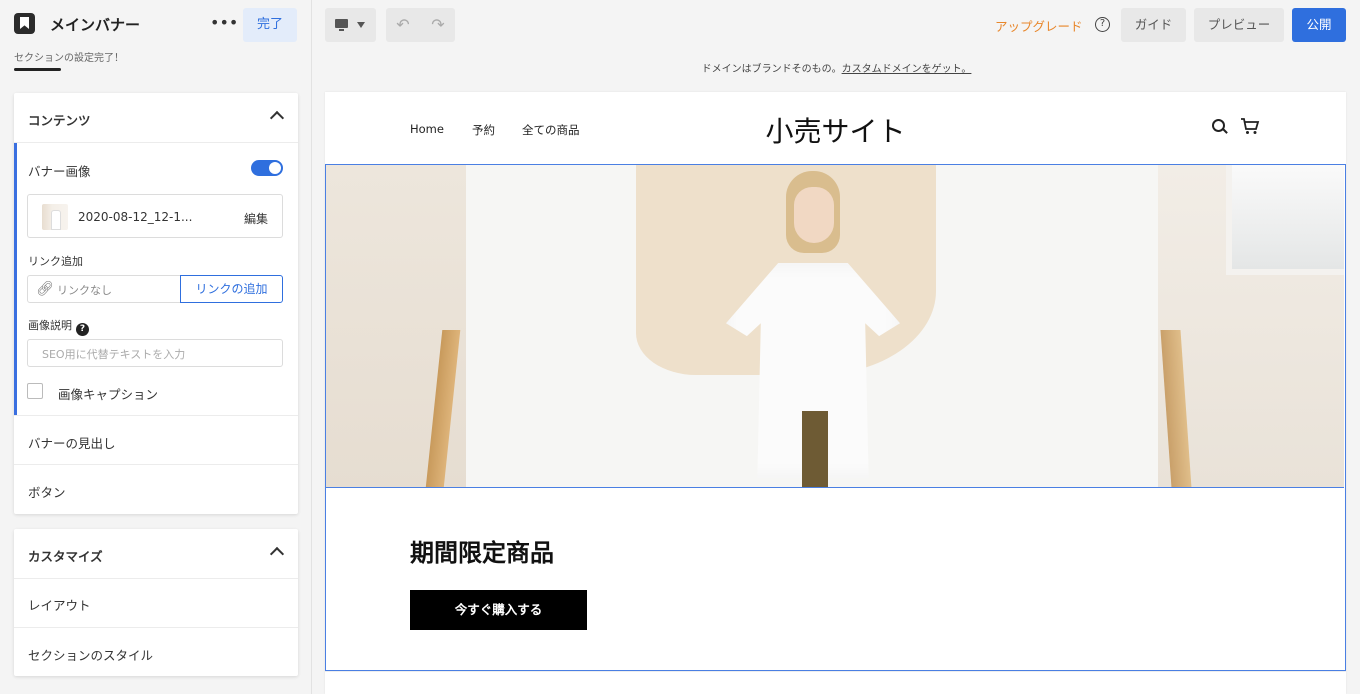 This screenshot has width=1360, height=694. Describe the element at coordinates (155, 353) in the screenshot. I see `alt-text-input: SEO用に代替テキストを入力` at that location.